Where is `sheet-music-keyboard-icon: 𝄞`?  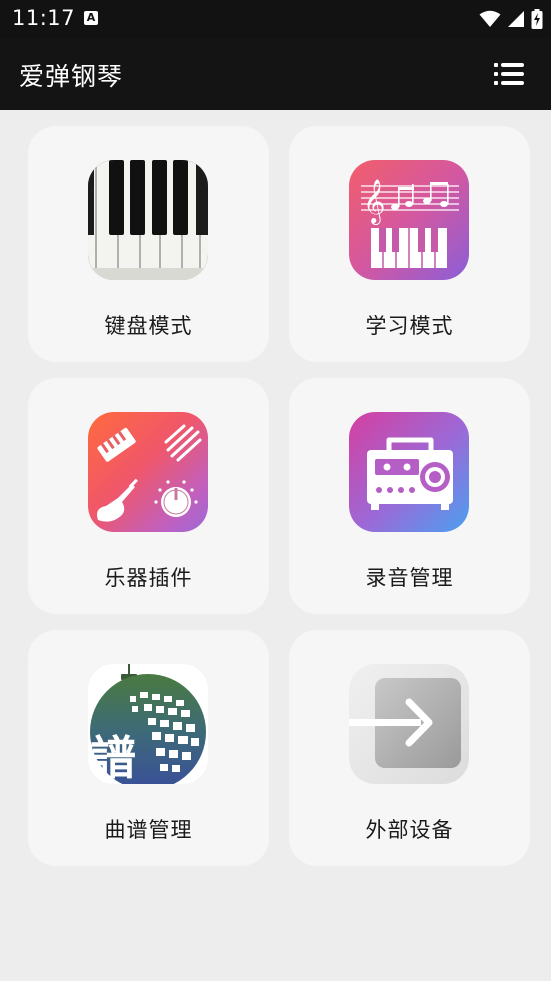 sheet-music-keyboard-icon: 𝄞 is located at coordinates (409, 220).